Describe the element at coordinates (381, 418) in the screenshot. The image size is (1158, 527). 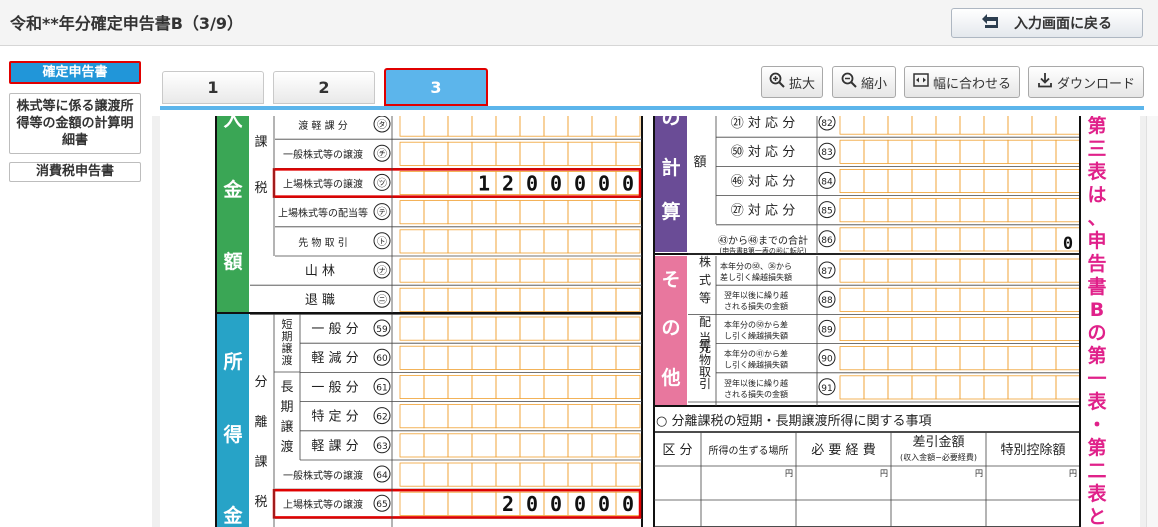
I see `row-number: 62` at that location.